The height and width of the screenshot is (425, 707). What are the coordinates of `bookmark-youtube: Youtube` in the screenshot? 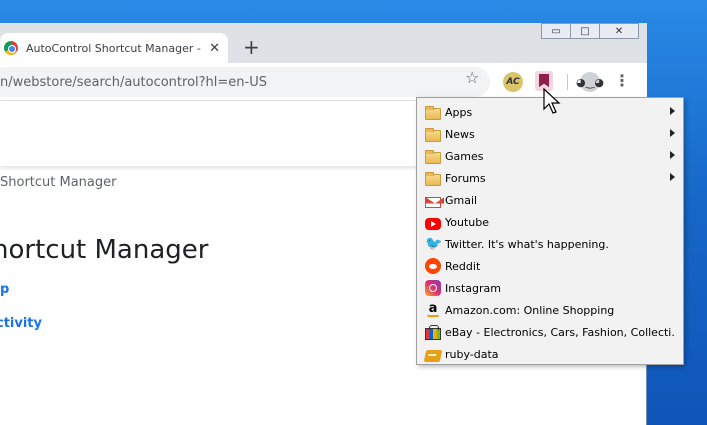 It's located at (550, 222).